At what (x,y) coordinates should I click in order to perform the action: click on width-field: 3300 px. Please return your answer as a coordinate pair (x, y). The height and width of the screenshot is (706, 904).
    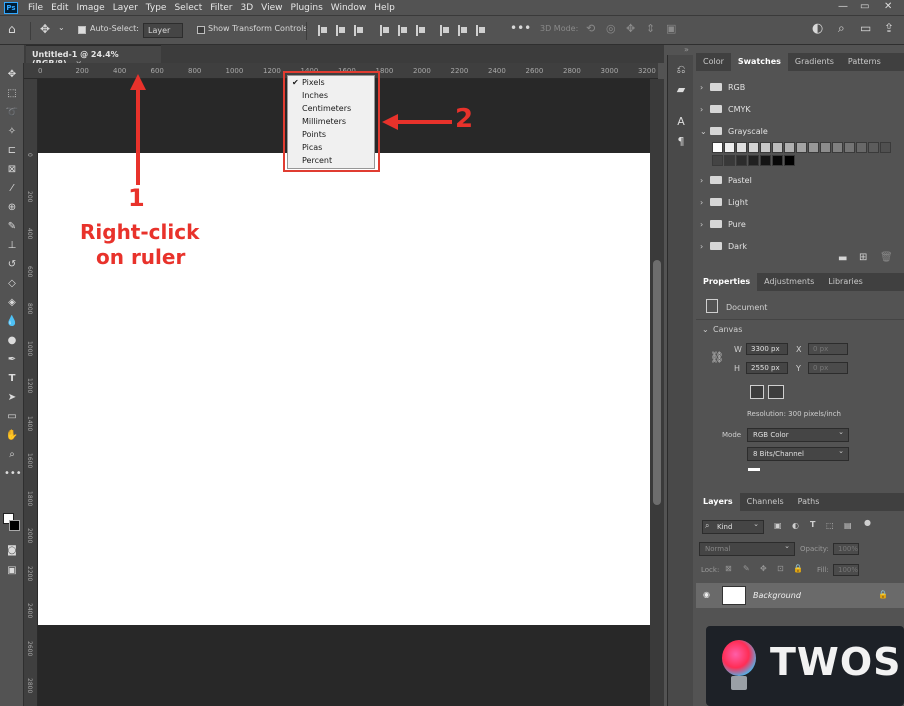
    Looking at the image, I should click on (767, 349).